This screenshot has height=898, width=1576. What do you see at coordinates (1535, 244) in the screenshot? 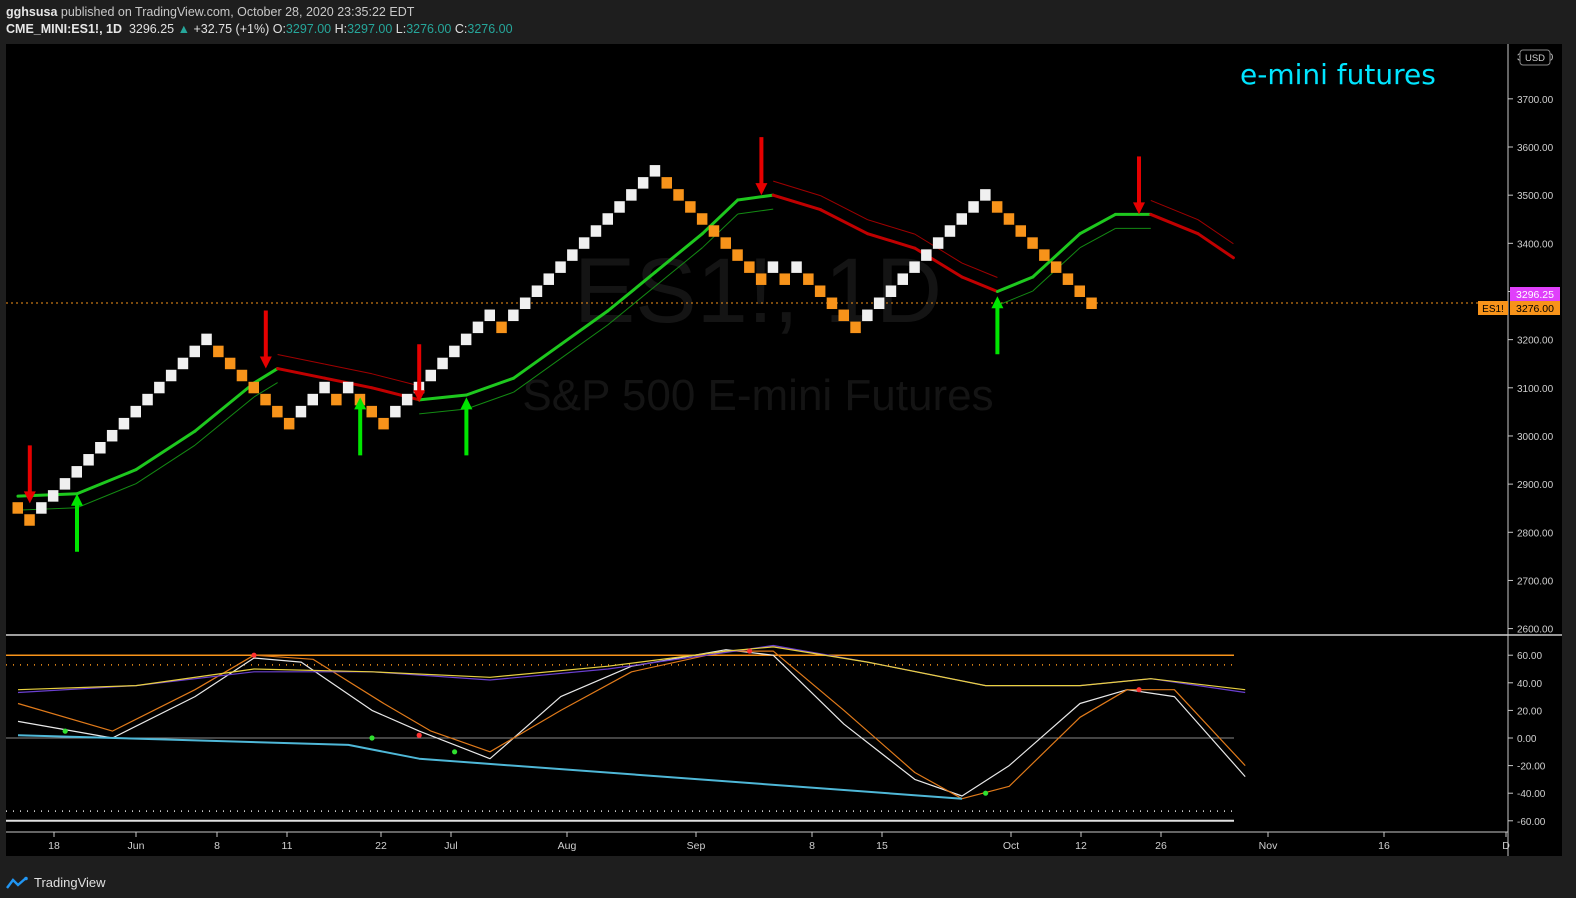
I see `price-tick-label: 3400.00` at bounding box center [1535, 244].